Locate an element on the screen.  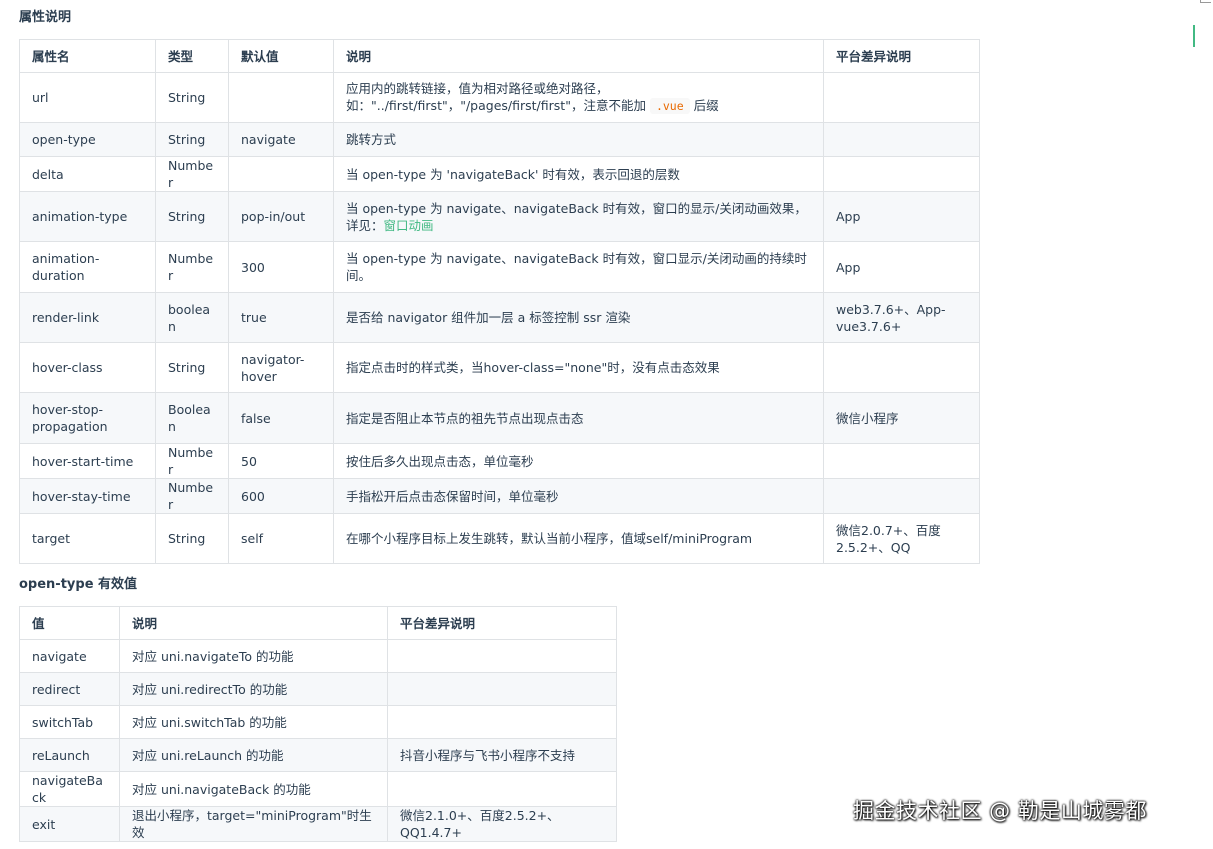
open-type-platform: 微信2.1.0+、百度2.5.2+、QQ1.4.7+ is located at coordinates (502, 824).